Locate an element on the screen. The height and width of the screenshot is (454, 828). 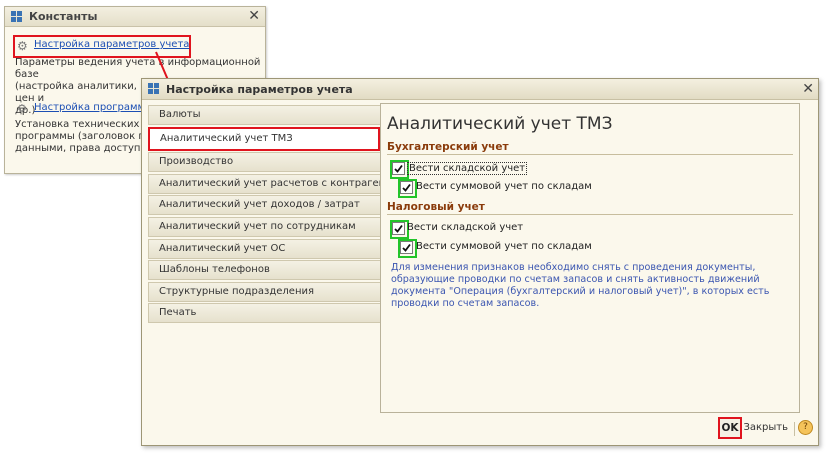
ok-button: OK is located at coordinates (730, 428).